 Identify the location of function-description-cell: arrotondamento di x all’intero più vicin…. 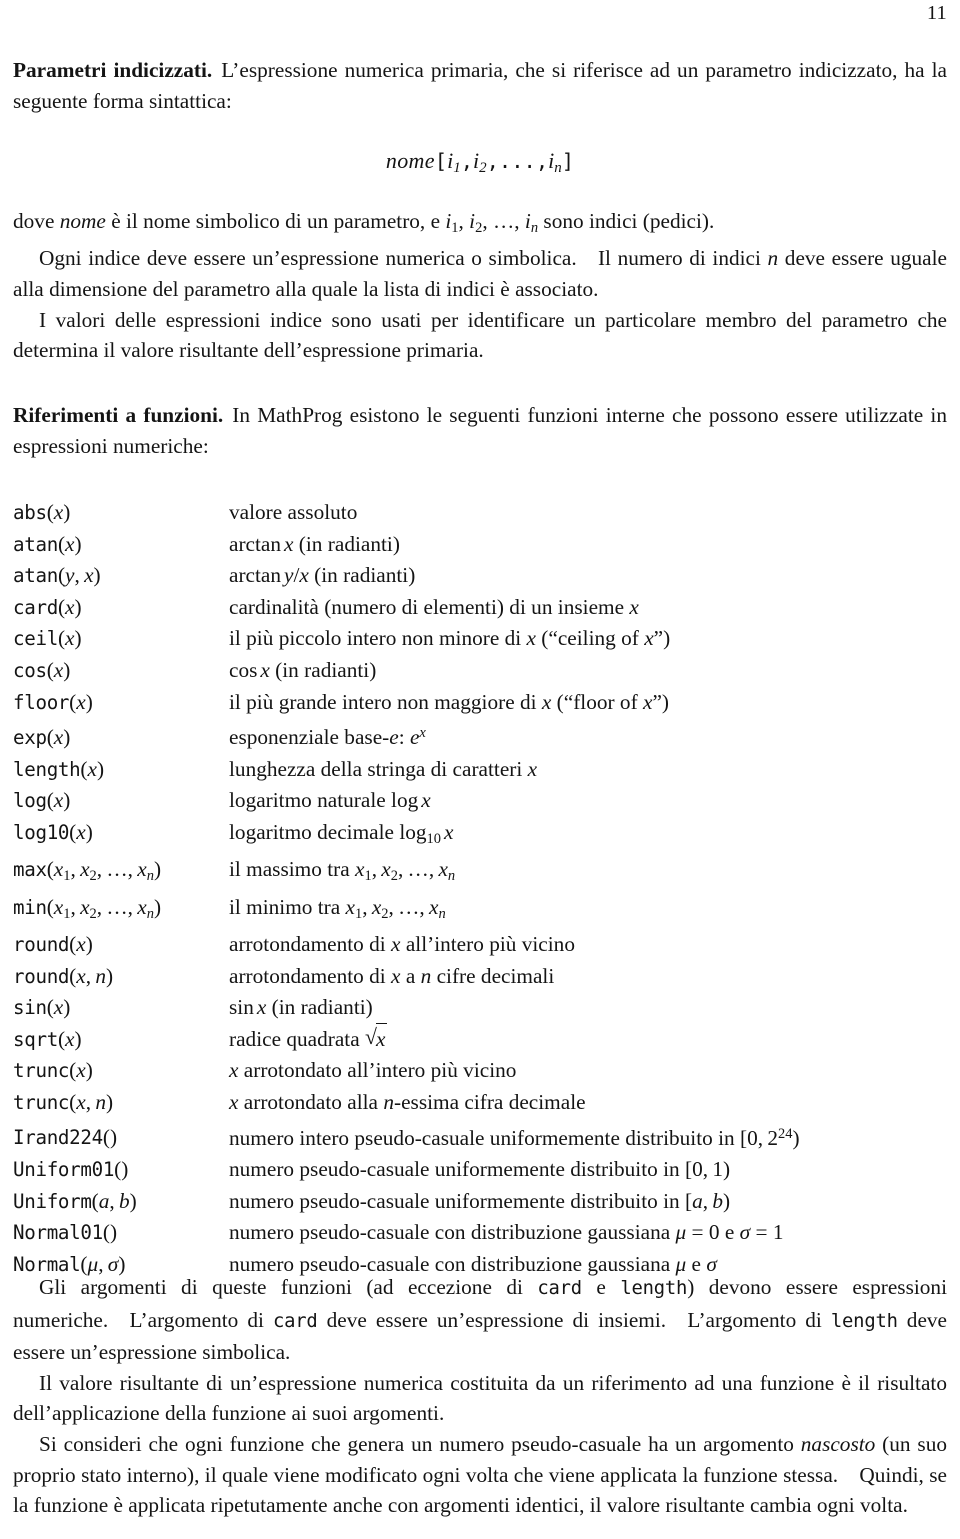
(402, 943).